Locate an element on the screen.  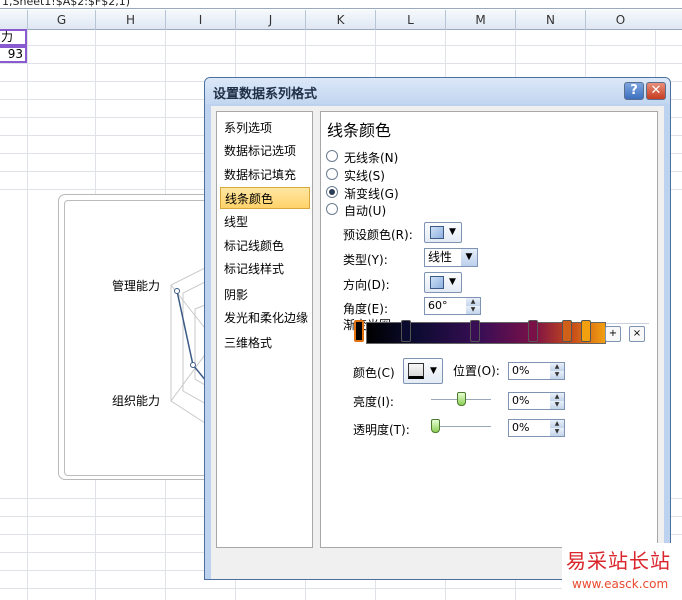
transparency-value: 0% is located at coordinates (521, 427).